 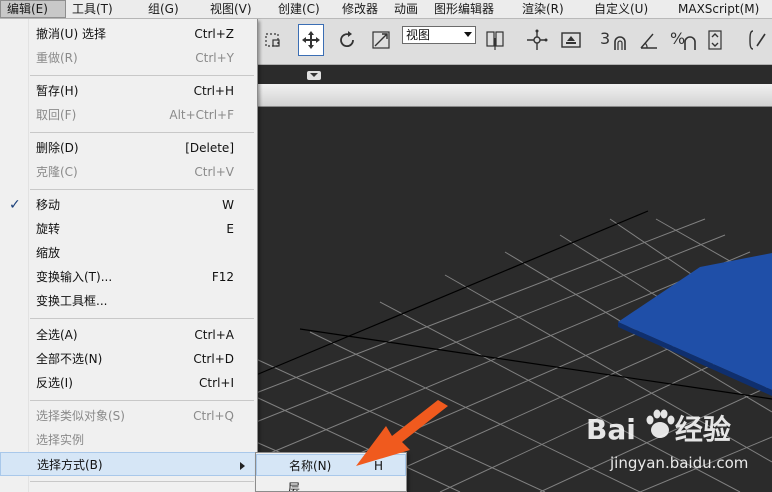 What do you see at coordinates (537, 40) in the screenshot?
I see `select-manipulate-icon` at bounding box center [537, 40].